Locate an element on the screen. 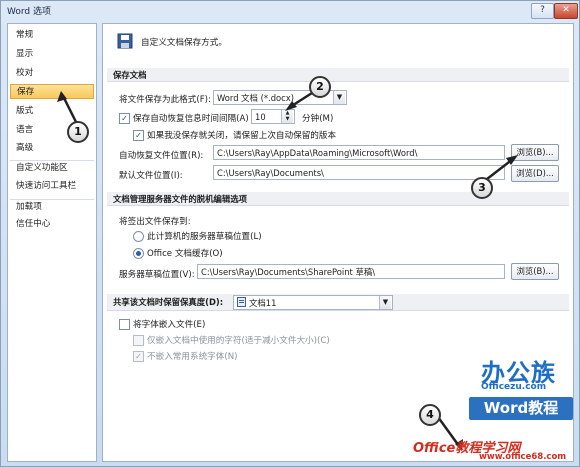 This screenshot has height=467, width=580. watermark-url: www.office68.com is located at coordinates (523, 457).